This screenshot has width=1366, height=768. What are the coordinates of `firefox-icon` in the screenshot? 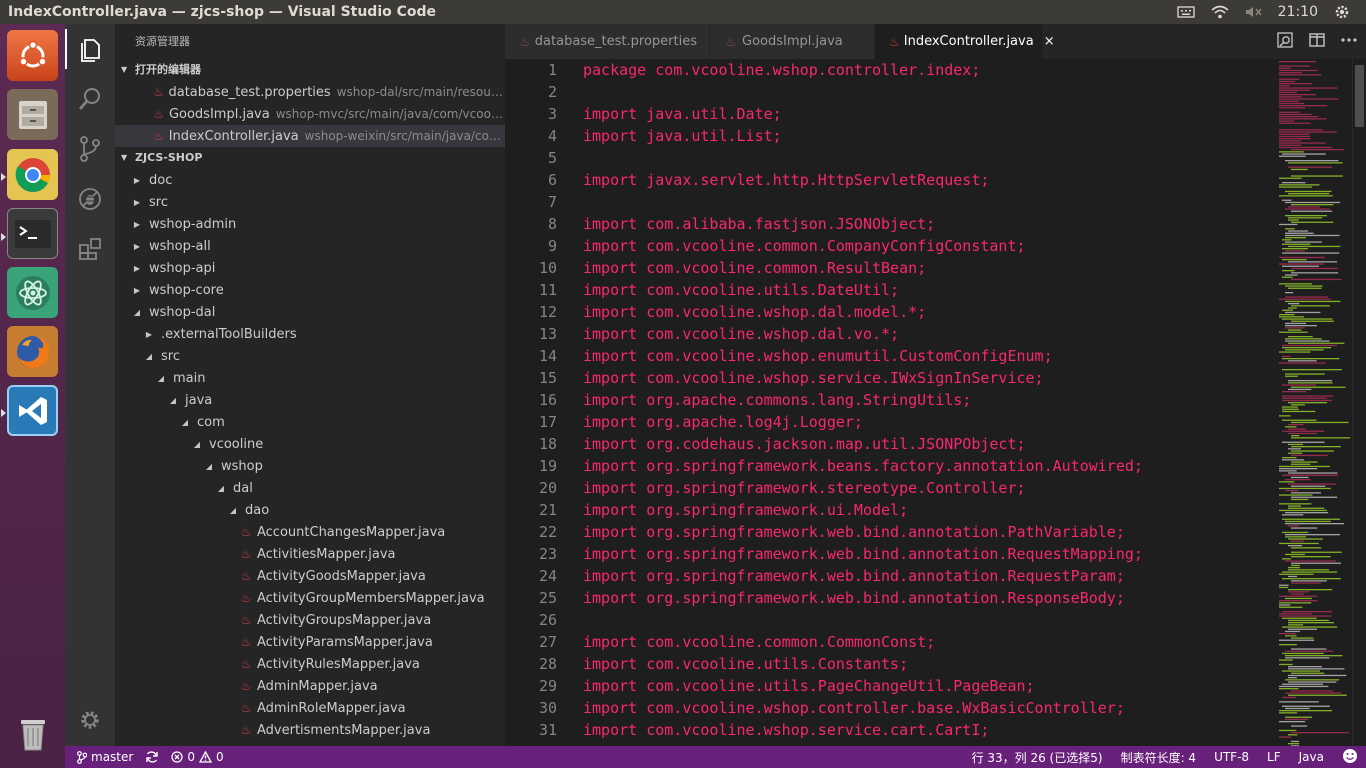 It's located at (32, 351).